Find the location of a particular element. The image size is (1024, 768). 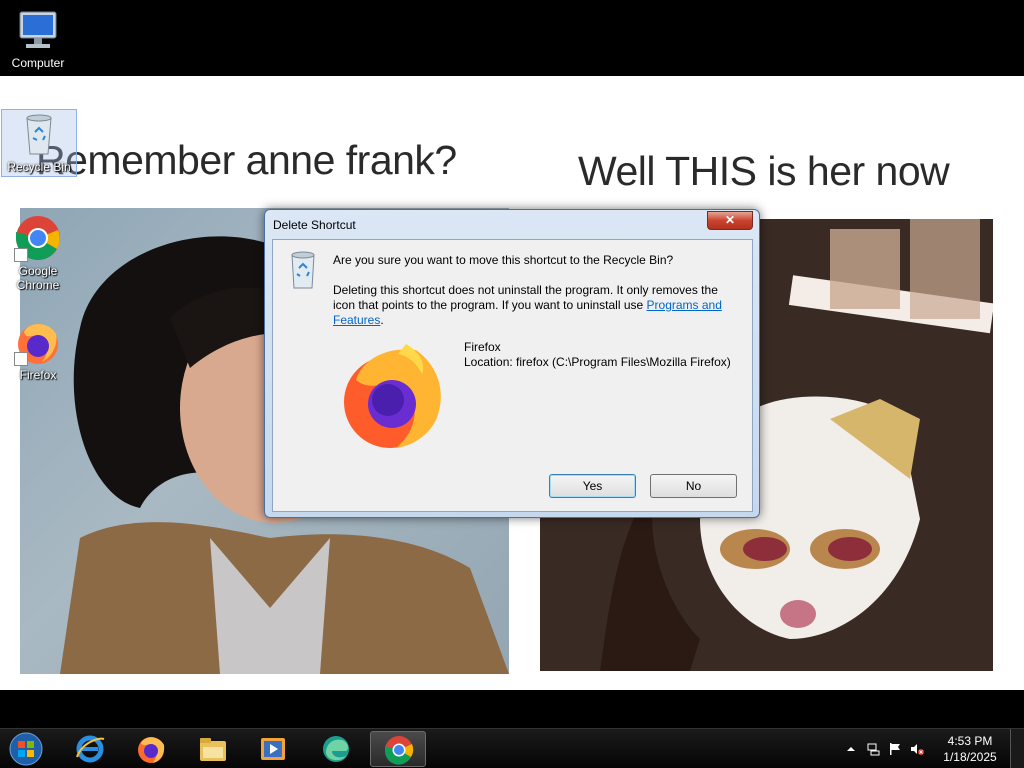

dialog-title: Delete Shortcut is located at coordinates (314, 225).